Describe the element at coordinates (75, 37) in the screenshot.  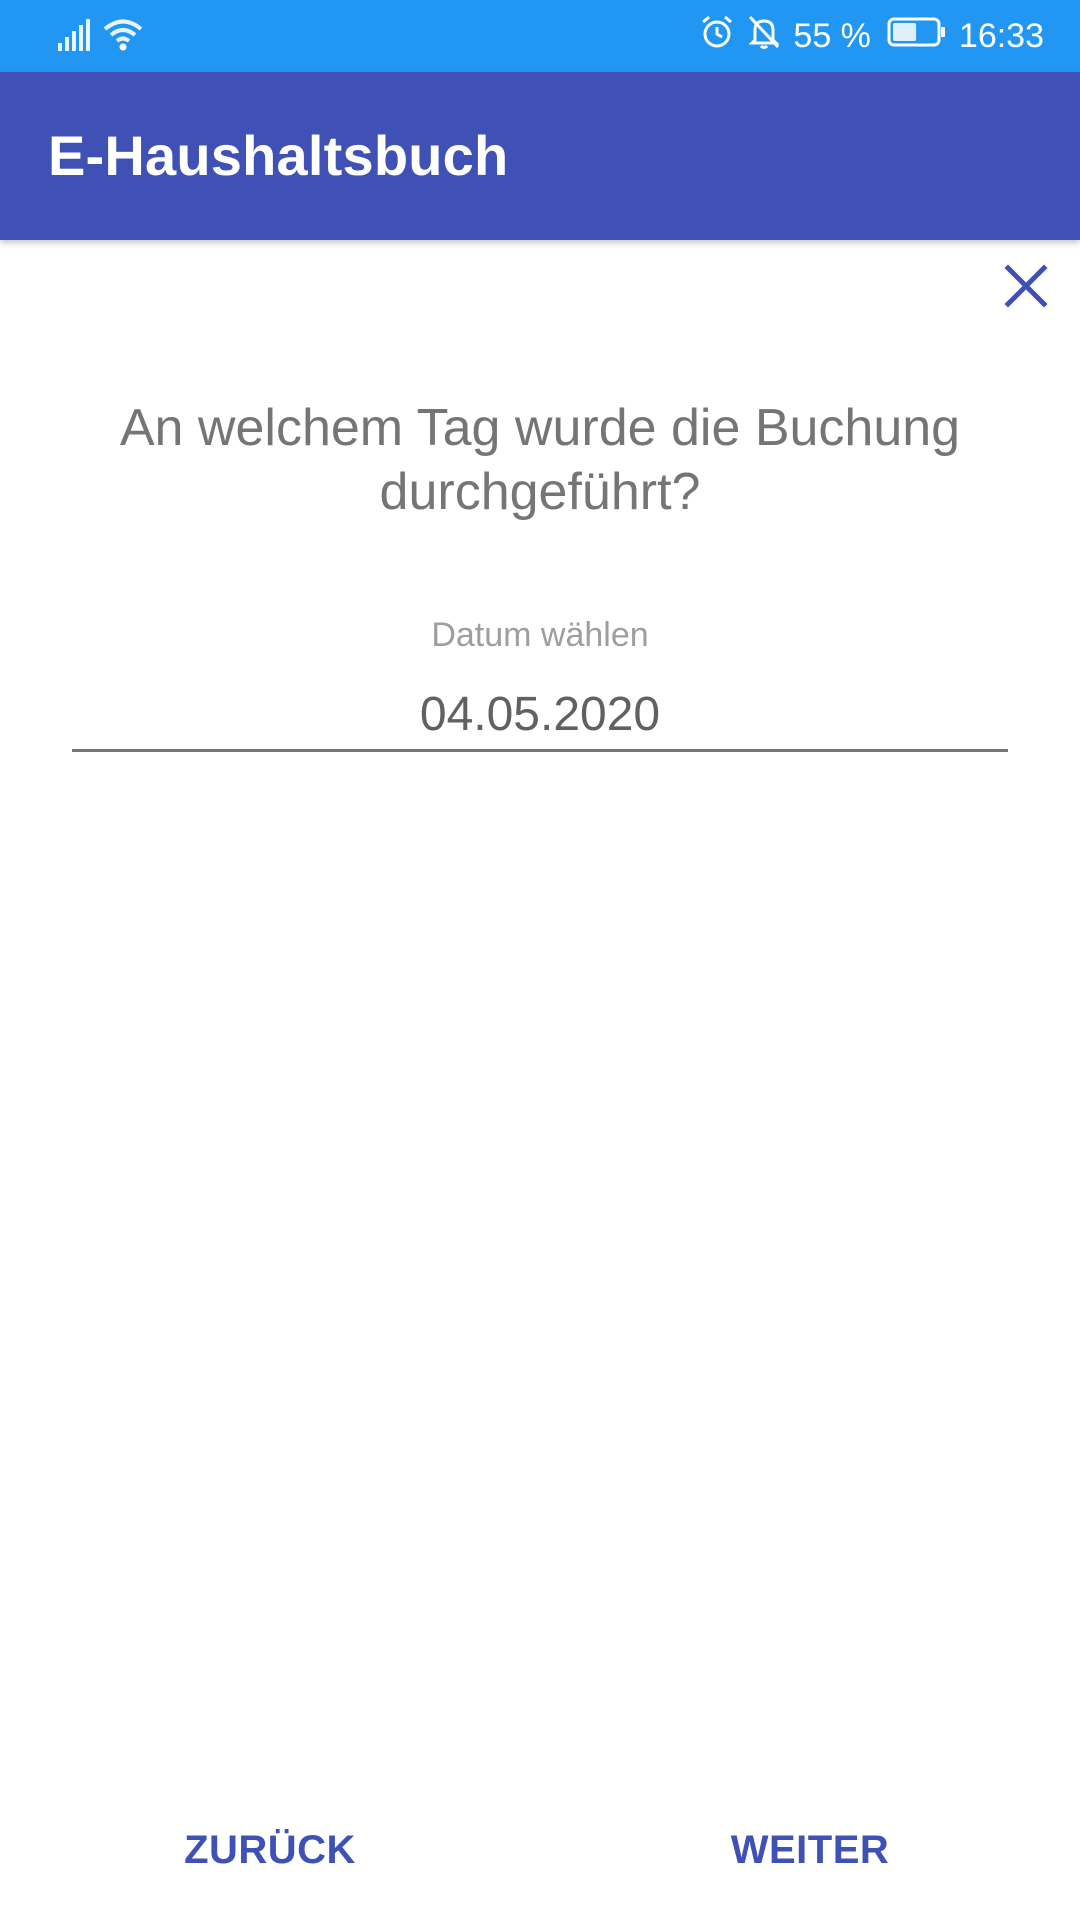
I see `signal-icon` at that location.